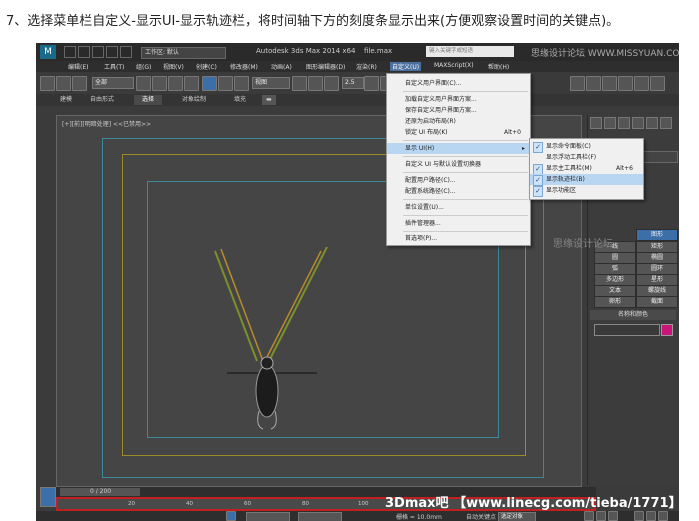 This screenshot has width=699, height=521. Describe the element at coordinates (183, 53) in the screenshot. I see `workspace-dropdown: 工作区: 默认` at that location.